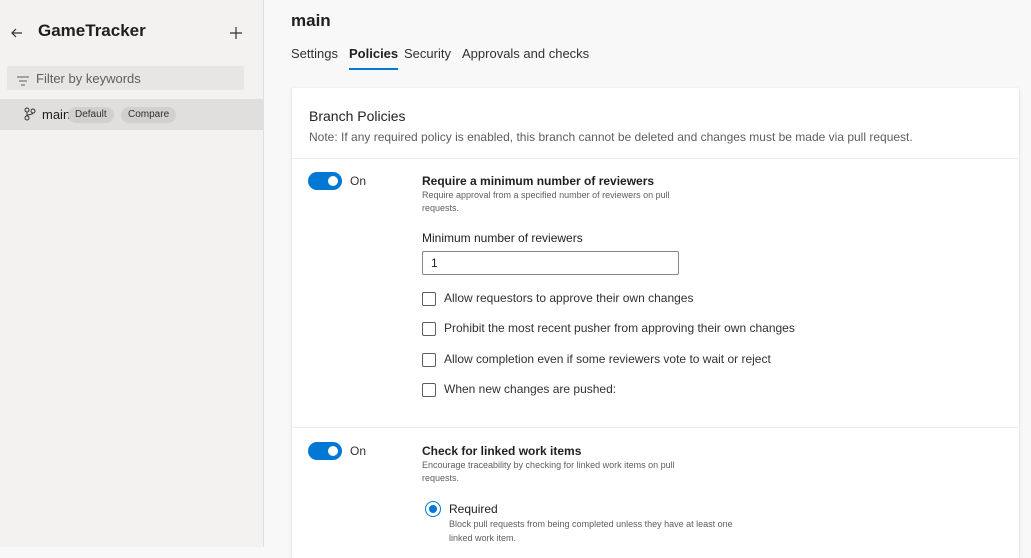 Image resolution: width=1031 pixels, height=558 pixels. Describe the element at coordinates (325, 451) in the screenshot. I see `work-items-policy-toggle` at that location.